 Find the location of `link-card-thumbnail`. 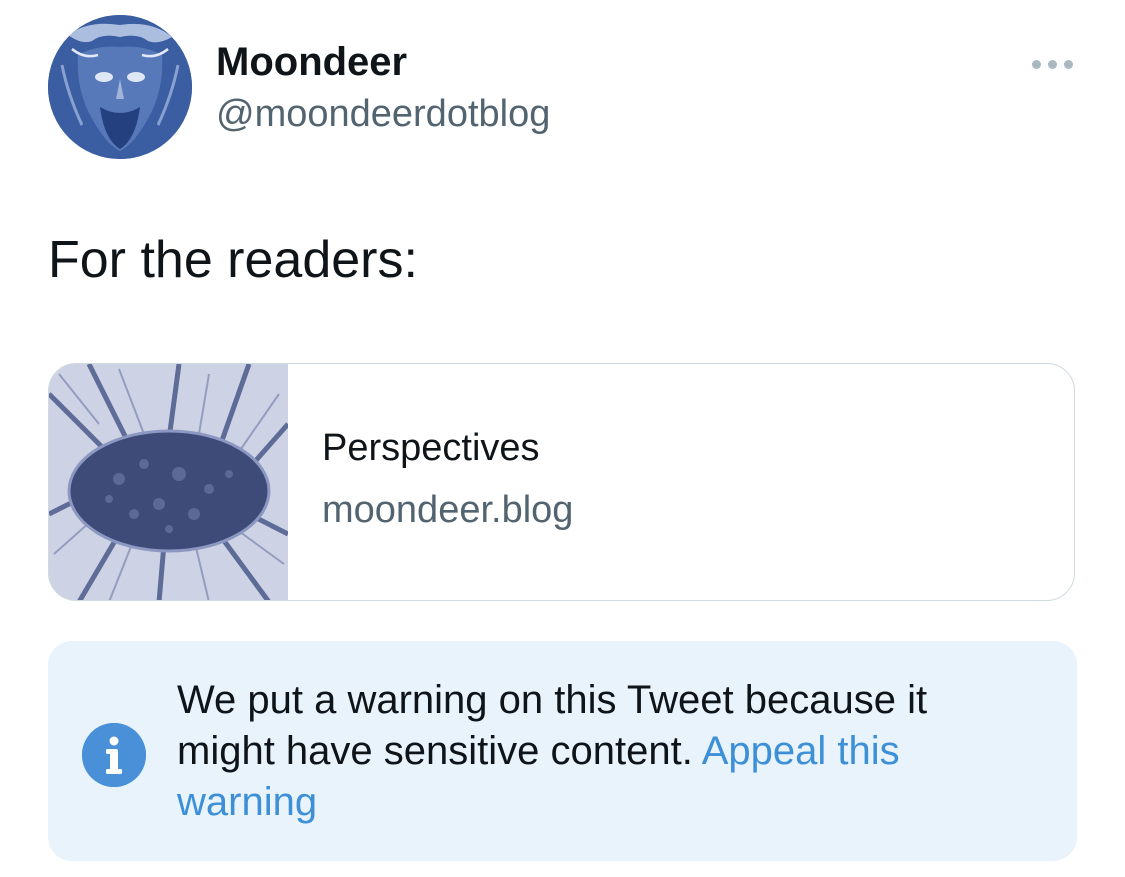

link-card-thumbnail is located at coordinates (168, 482).